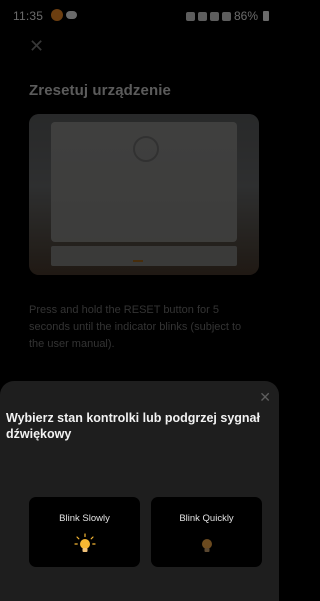 The height and width of the screenshot is (601, 320). I want to click on bulb-dim-icon, so click(206, 545).